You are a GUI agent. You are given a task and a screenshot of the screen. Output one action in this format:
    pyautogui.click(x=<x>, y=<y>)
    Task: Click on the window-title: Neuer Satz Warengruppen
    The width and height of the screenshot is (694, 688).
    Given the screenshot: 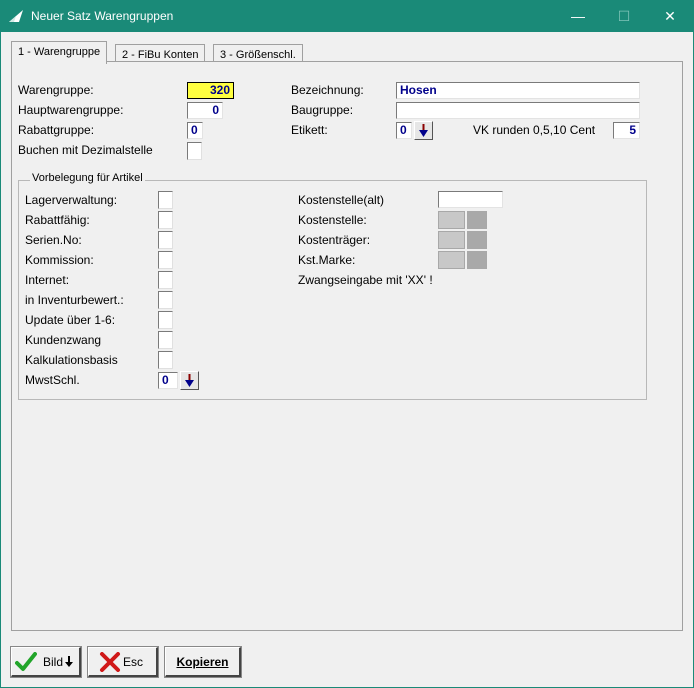 What is the action you would take?
    pyautogui.click(x=102, y=16)
    